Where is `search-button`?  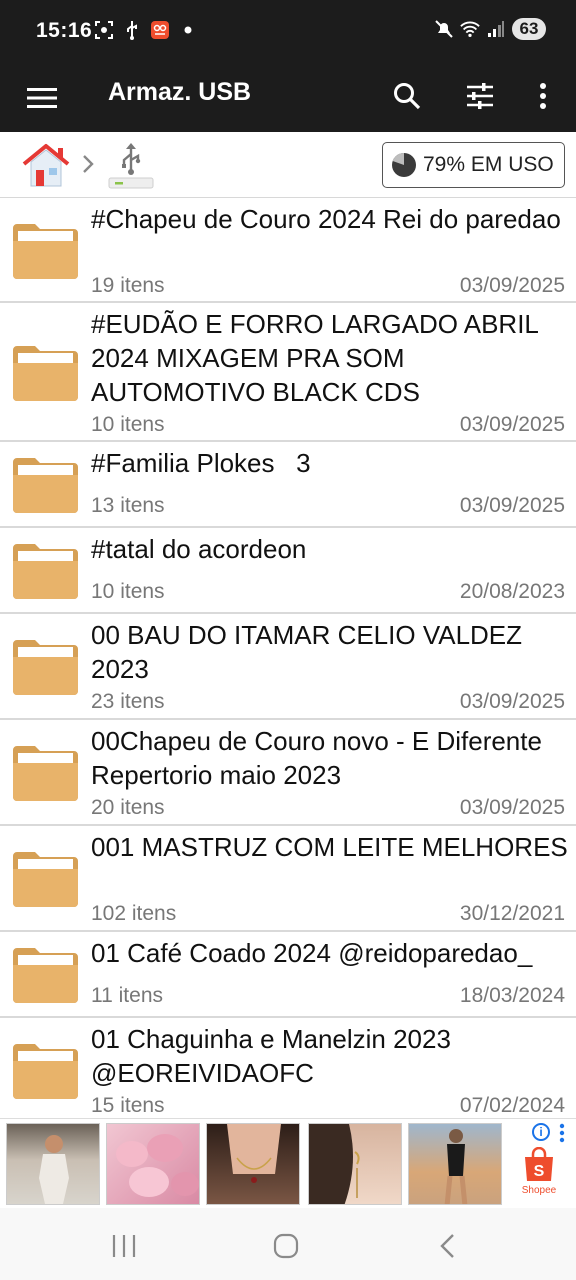 search-button is located at coordinates (407, 96).